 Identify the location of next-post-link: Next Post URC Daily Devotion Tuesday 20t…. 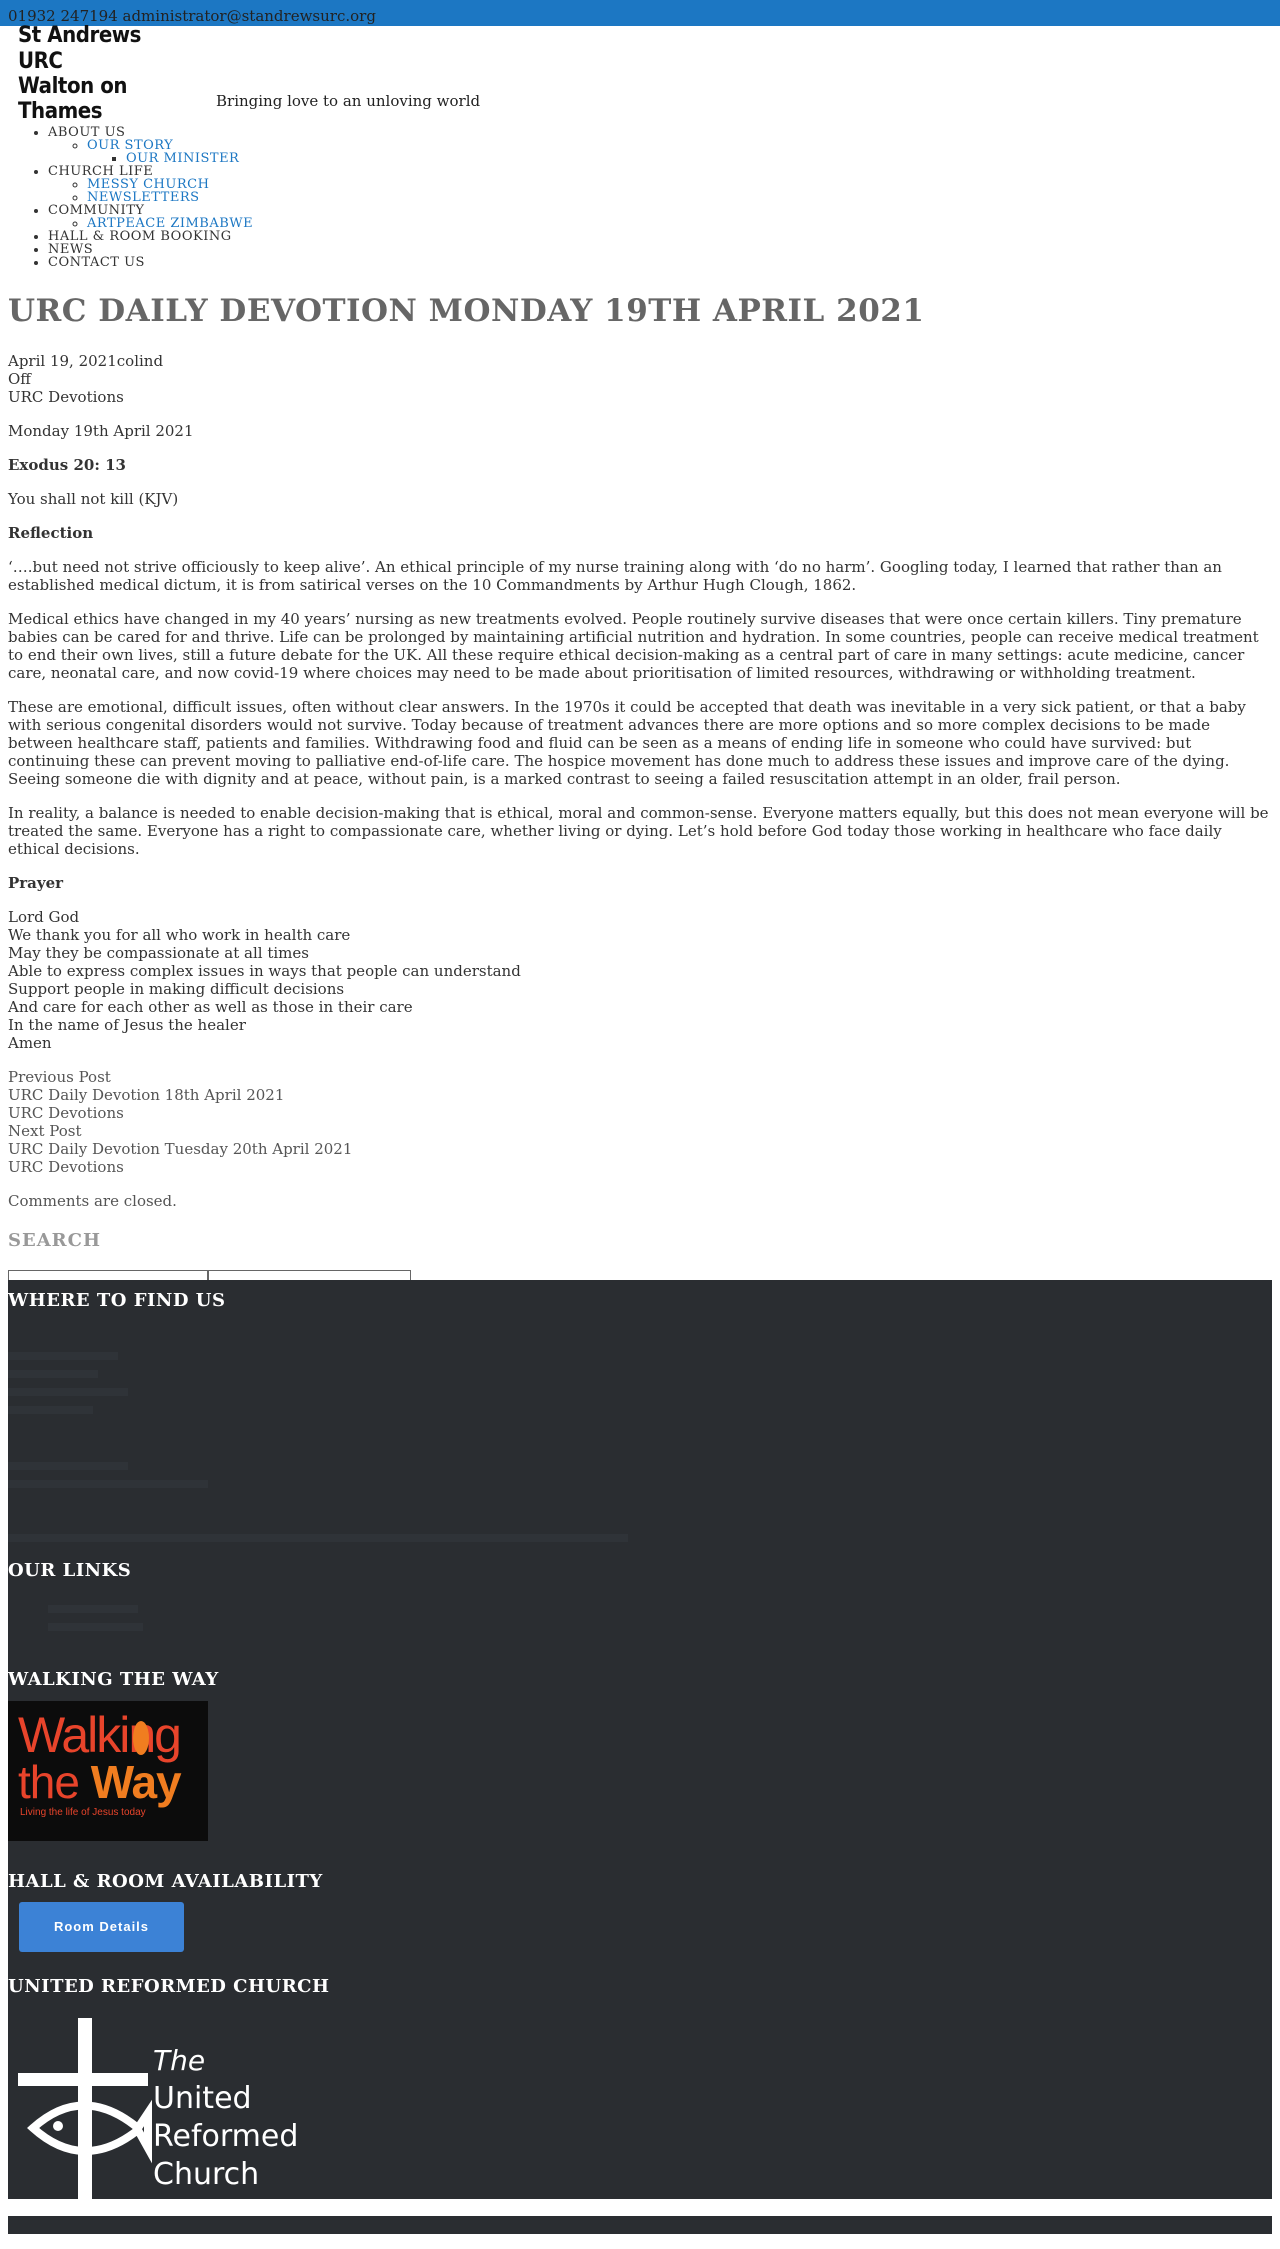
(640, 1149).